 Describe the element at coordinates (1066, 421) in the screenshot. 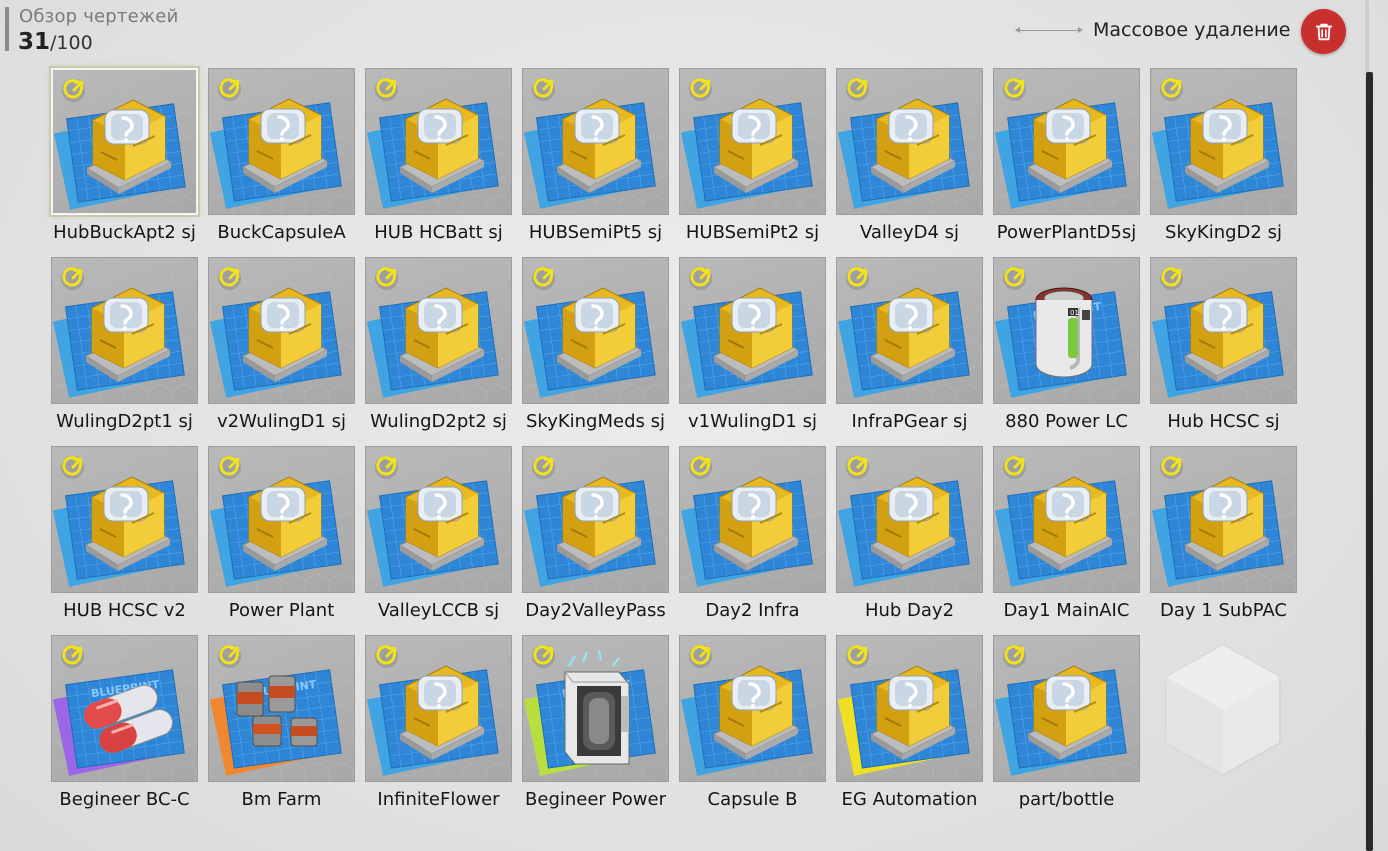

I see `blueprint-label: 880 Power LC` at that location.